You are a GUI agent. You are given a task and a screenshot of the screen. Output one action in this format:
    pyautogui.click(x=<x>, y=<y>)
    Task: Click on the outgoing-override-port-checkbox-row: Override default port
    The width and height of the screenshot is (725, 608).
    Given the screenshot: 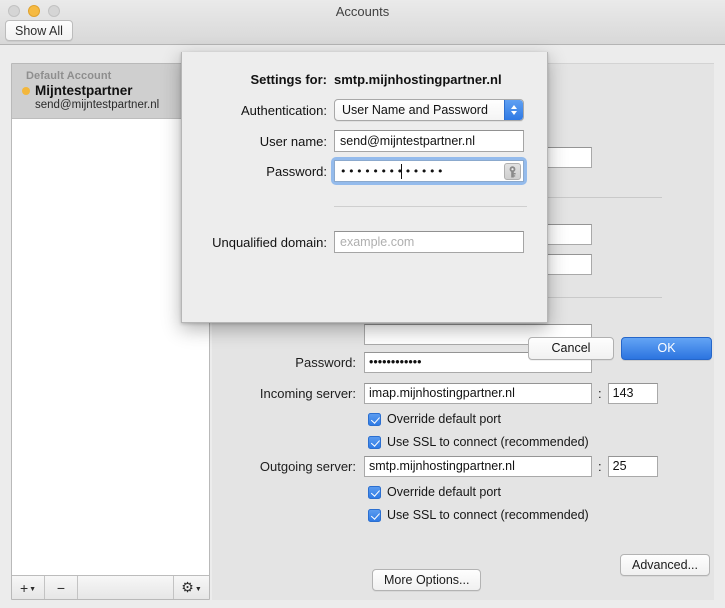 What is the action you would take?
    pyautogui.click(x=434, y=492)
    